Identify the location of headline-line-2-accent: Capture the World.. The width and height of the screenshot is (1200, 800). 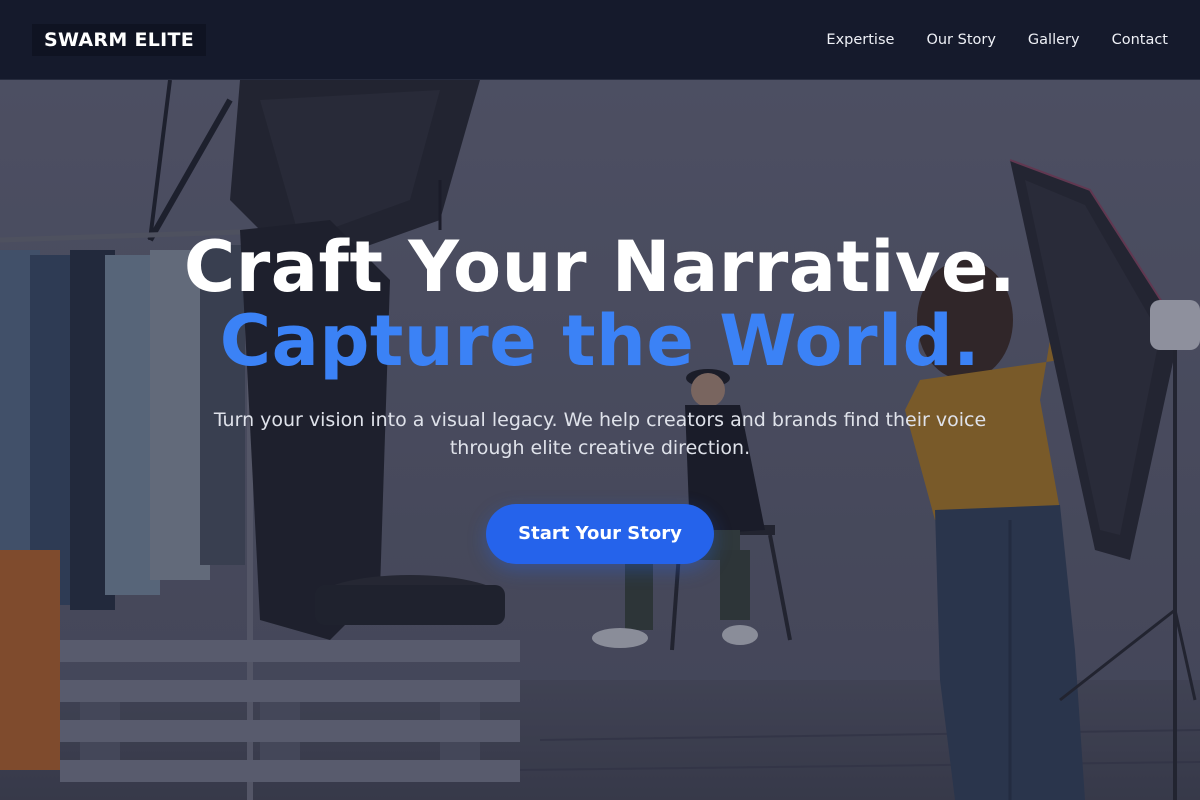
(600, 341).